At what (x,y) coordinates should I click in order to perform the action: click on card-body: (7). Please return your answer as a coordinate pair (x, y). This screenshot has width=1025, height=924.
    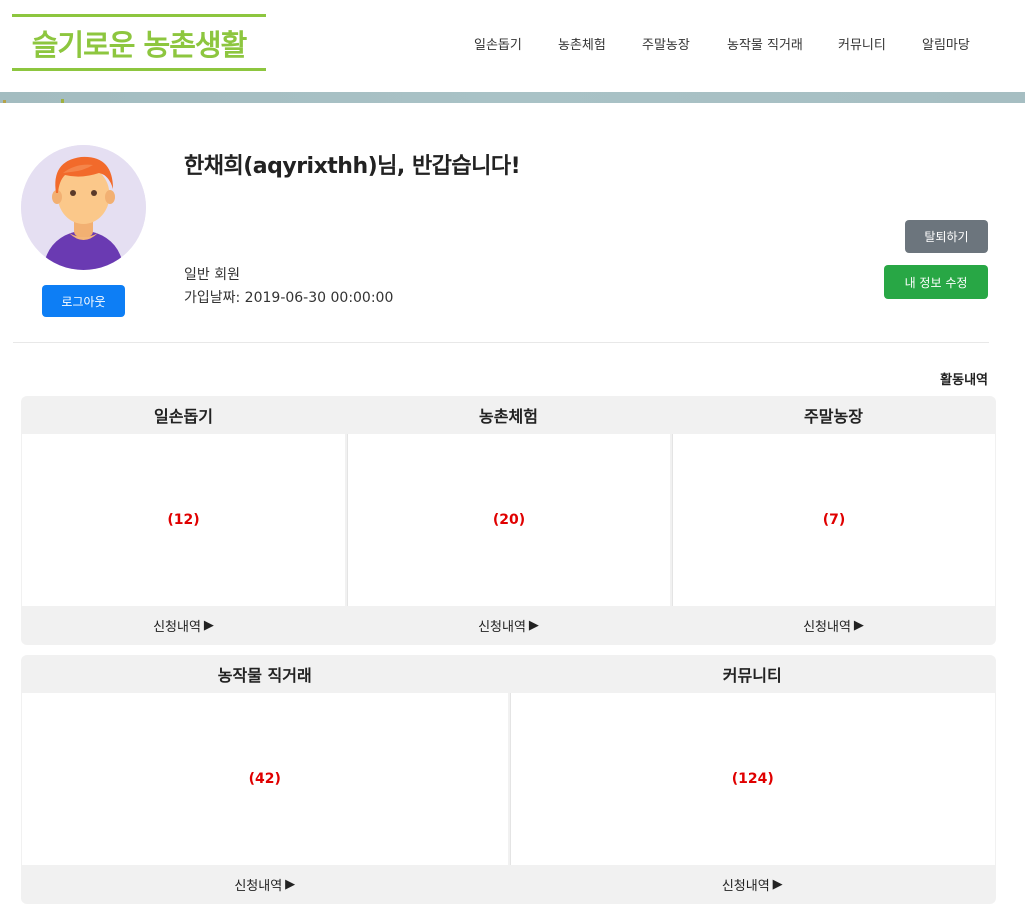
    Looking at the image, I should click on (833, 520).